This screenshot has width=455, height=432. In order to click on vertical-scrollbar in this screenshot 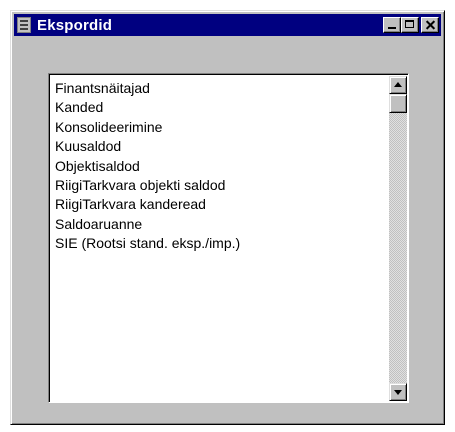, I will do `click(398, 238)`.